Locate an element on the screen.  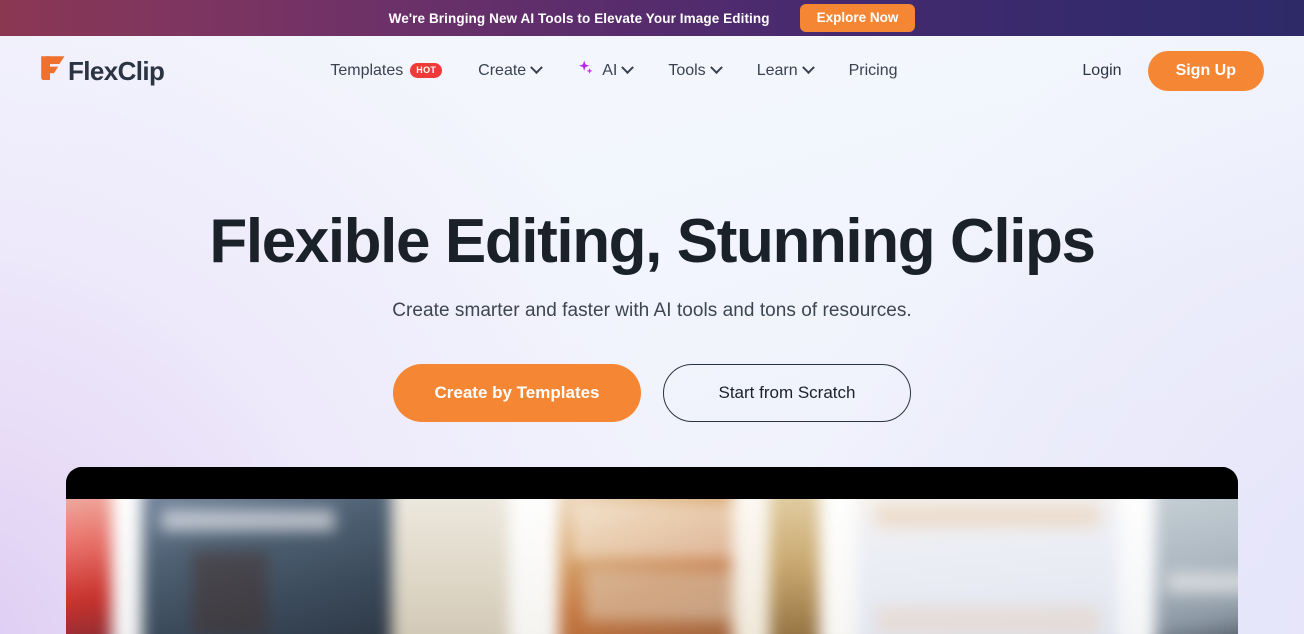
flexclip-logo: FlexClip is located at coordinates (102, 70).